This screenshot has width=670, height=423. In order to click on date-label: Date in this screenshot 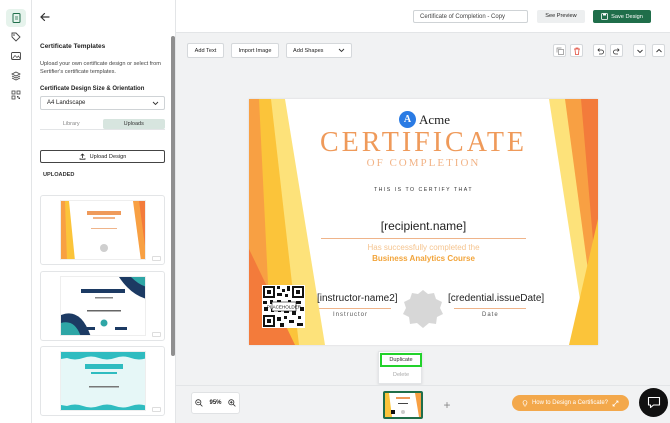, I will do `click(490, 315)`.